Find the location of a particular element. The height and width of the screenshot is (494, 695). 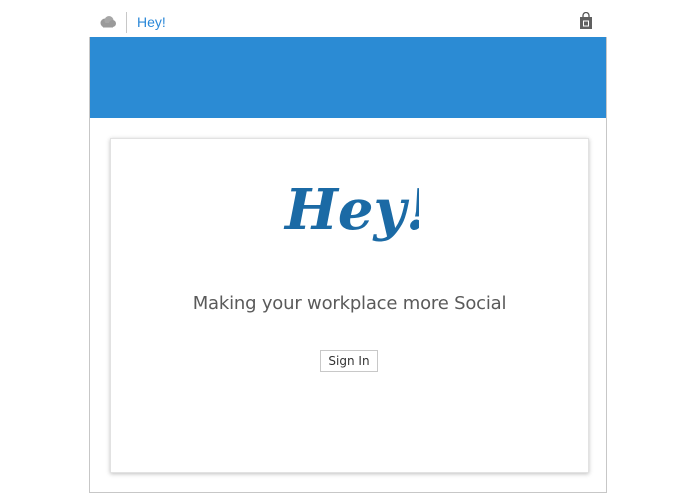

title-bar: Hey! is located at coordinates (348, 22).